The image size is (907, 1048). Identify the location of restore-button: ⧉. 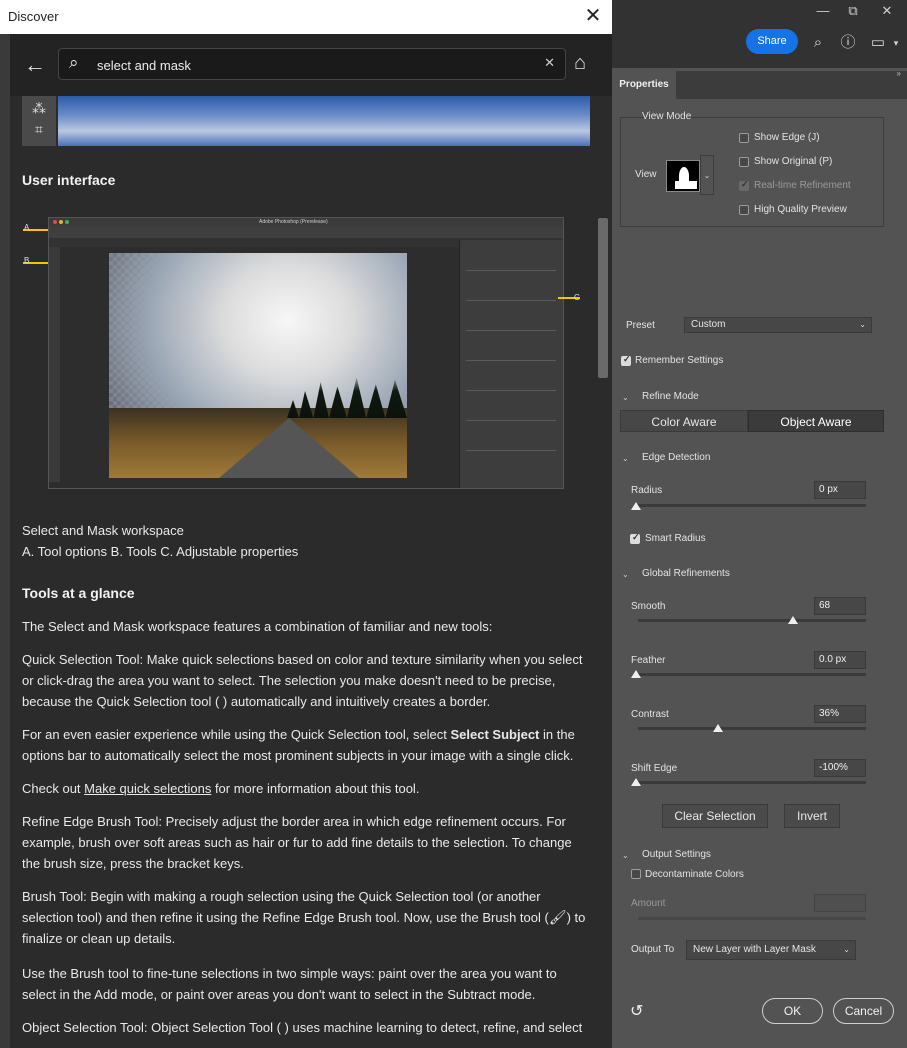
(853, 11).